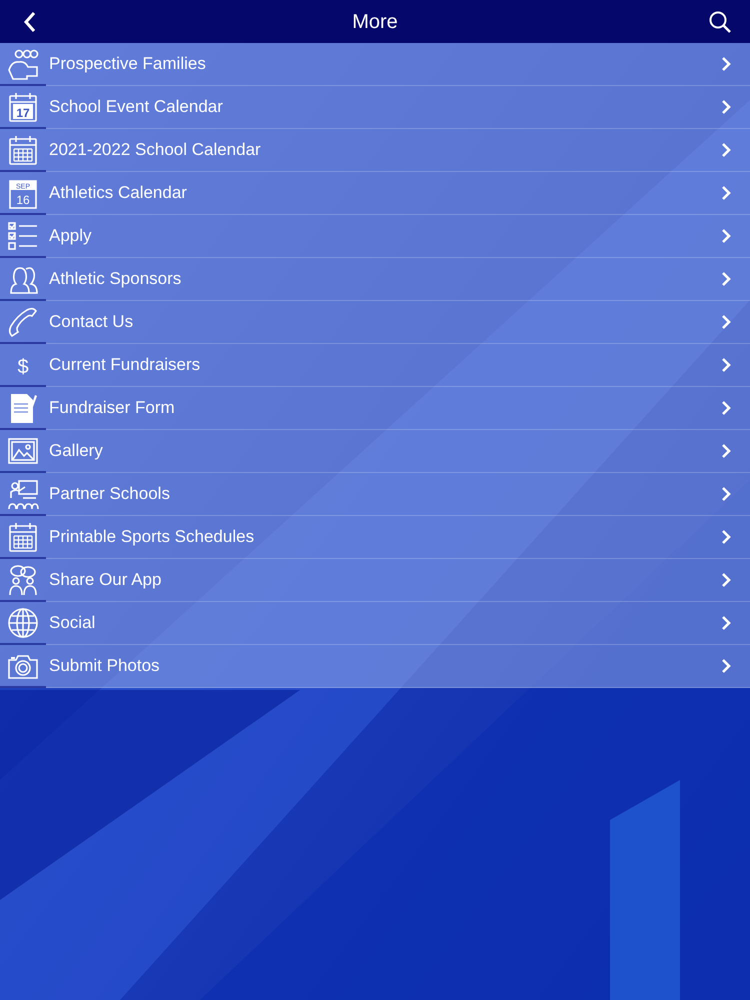 The width and height of the screenshot is (750, 1000). What do you see at coordinates (112, 408) in the screenshot?
I see `menu-item-label: Fundraiser Form` at bounding box center [112, 408].